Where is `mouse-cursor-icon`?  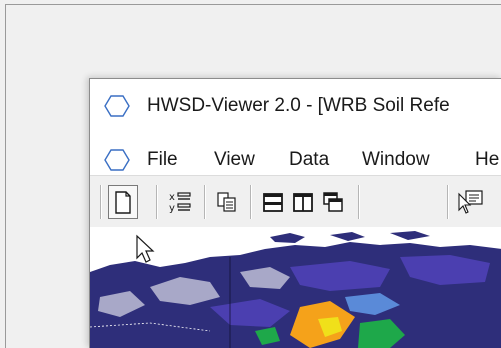 mouse-cursor-icon is located at coordinates (145, 248).